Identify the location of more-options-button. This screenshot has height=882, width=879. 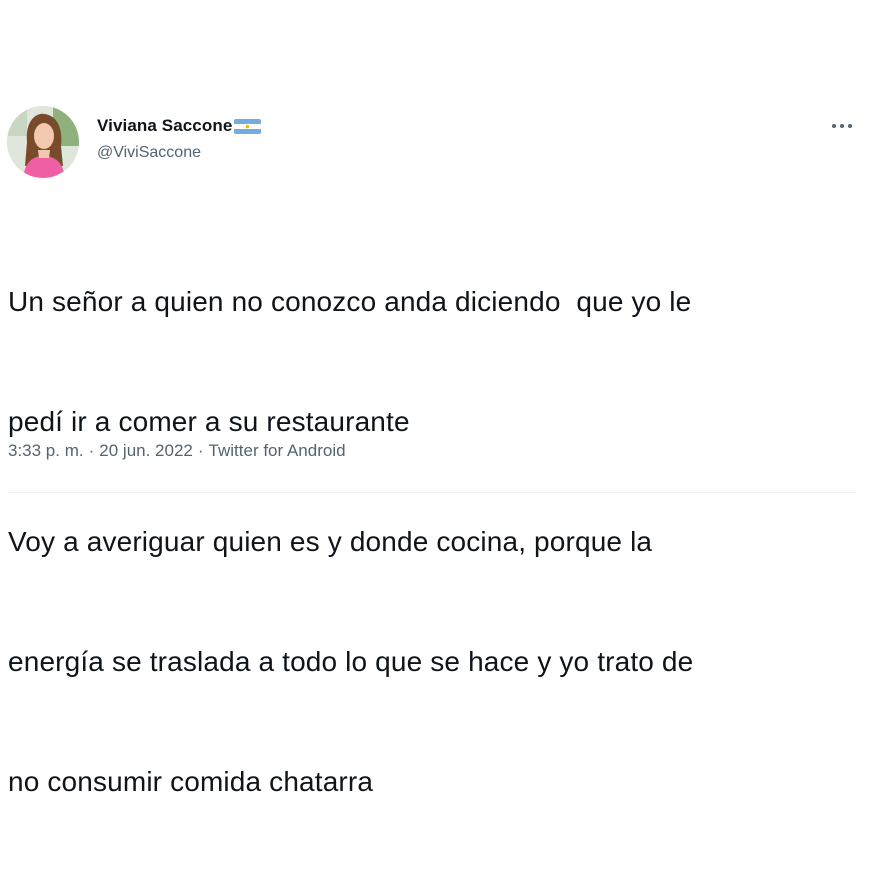
(842, 126).